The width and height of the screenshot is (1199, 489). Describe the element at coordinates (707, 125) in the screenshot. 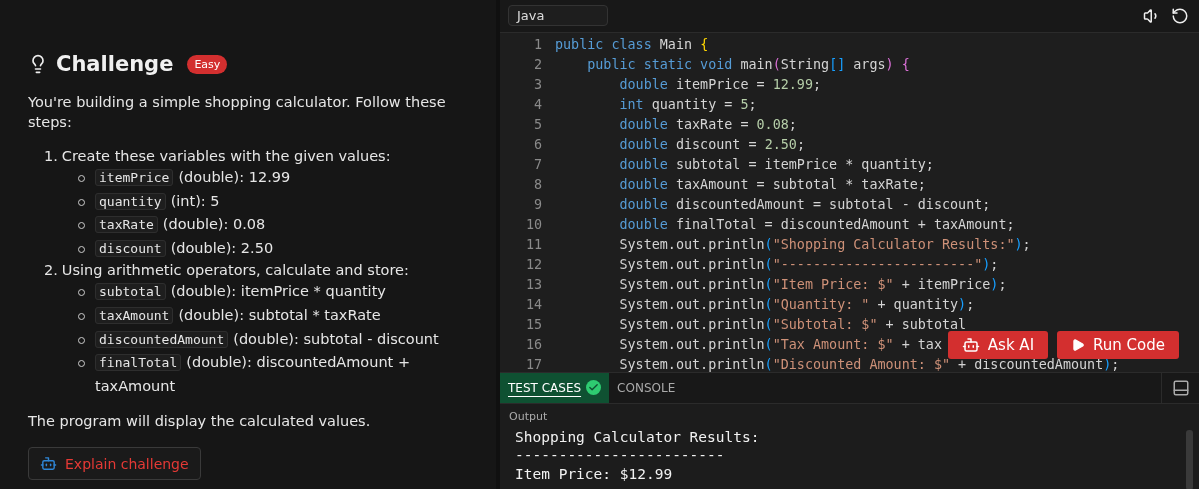

I see `code-line: double taxRate = 0.08;` at that location.